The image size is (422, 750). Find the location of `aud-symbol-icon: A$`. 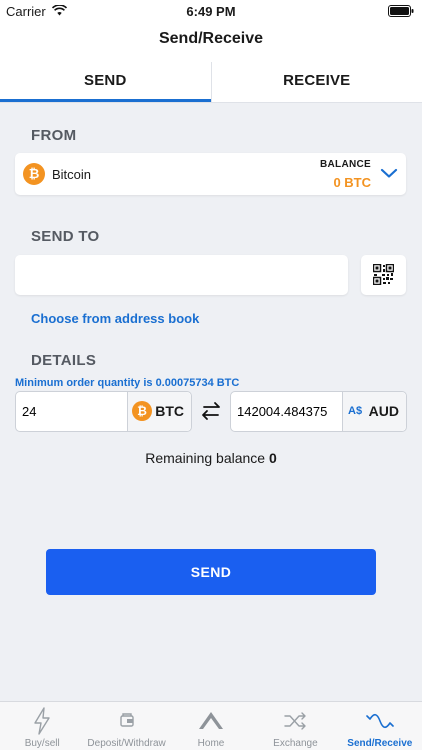

aud-symbol-icon: A$ is located at coordinates (355, 411).